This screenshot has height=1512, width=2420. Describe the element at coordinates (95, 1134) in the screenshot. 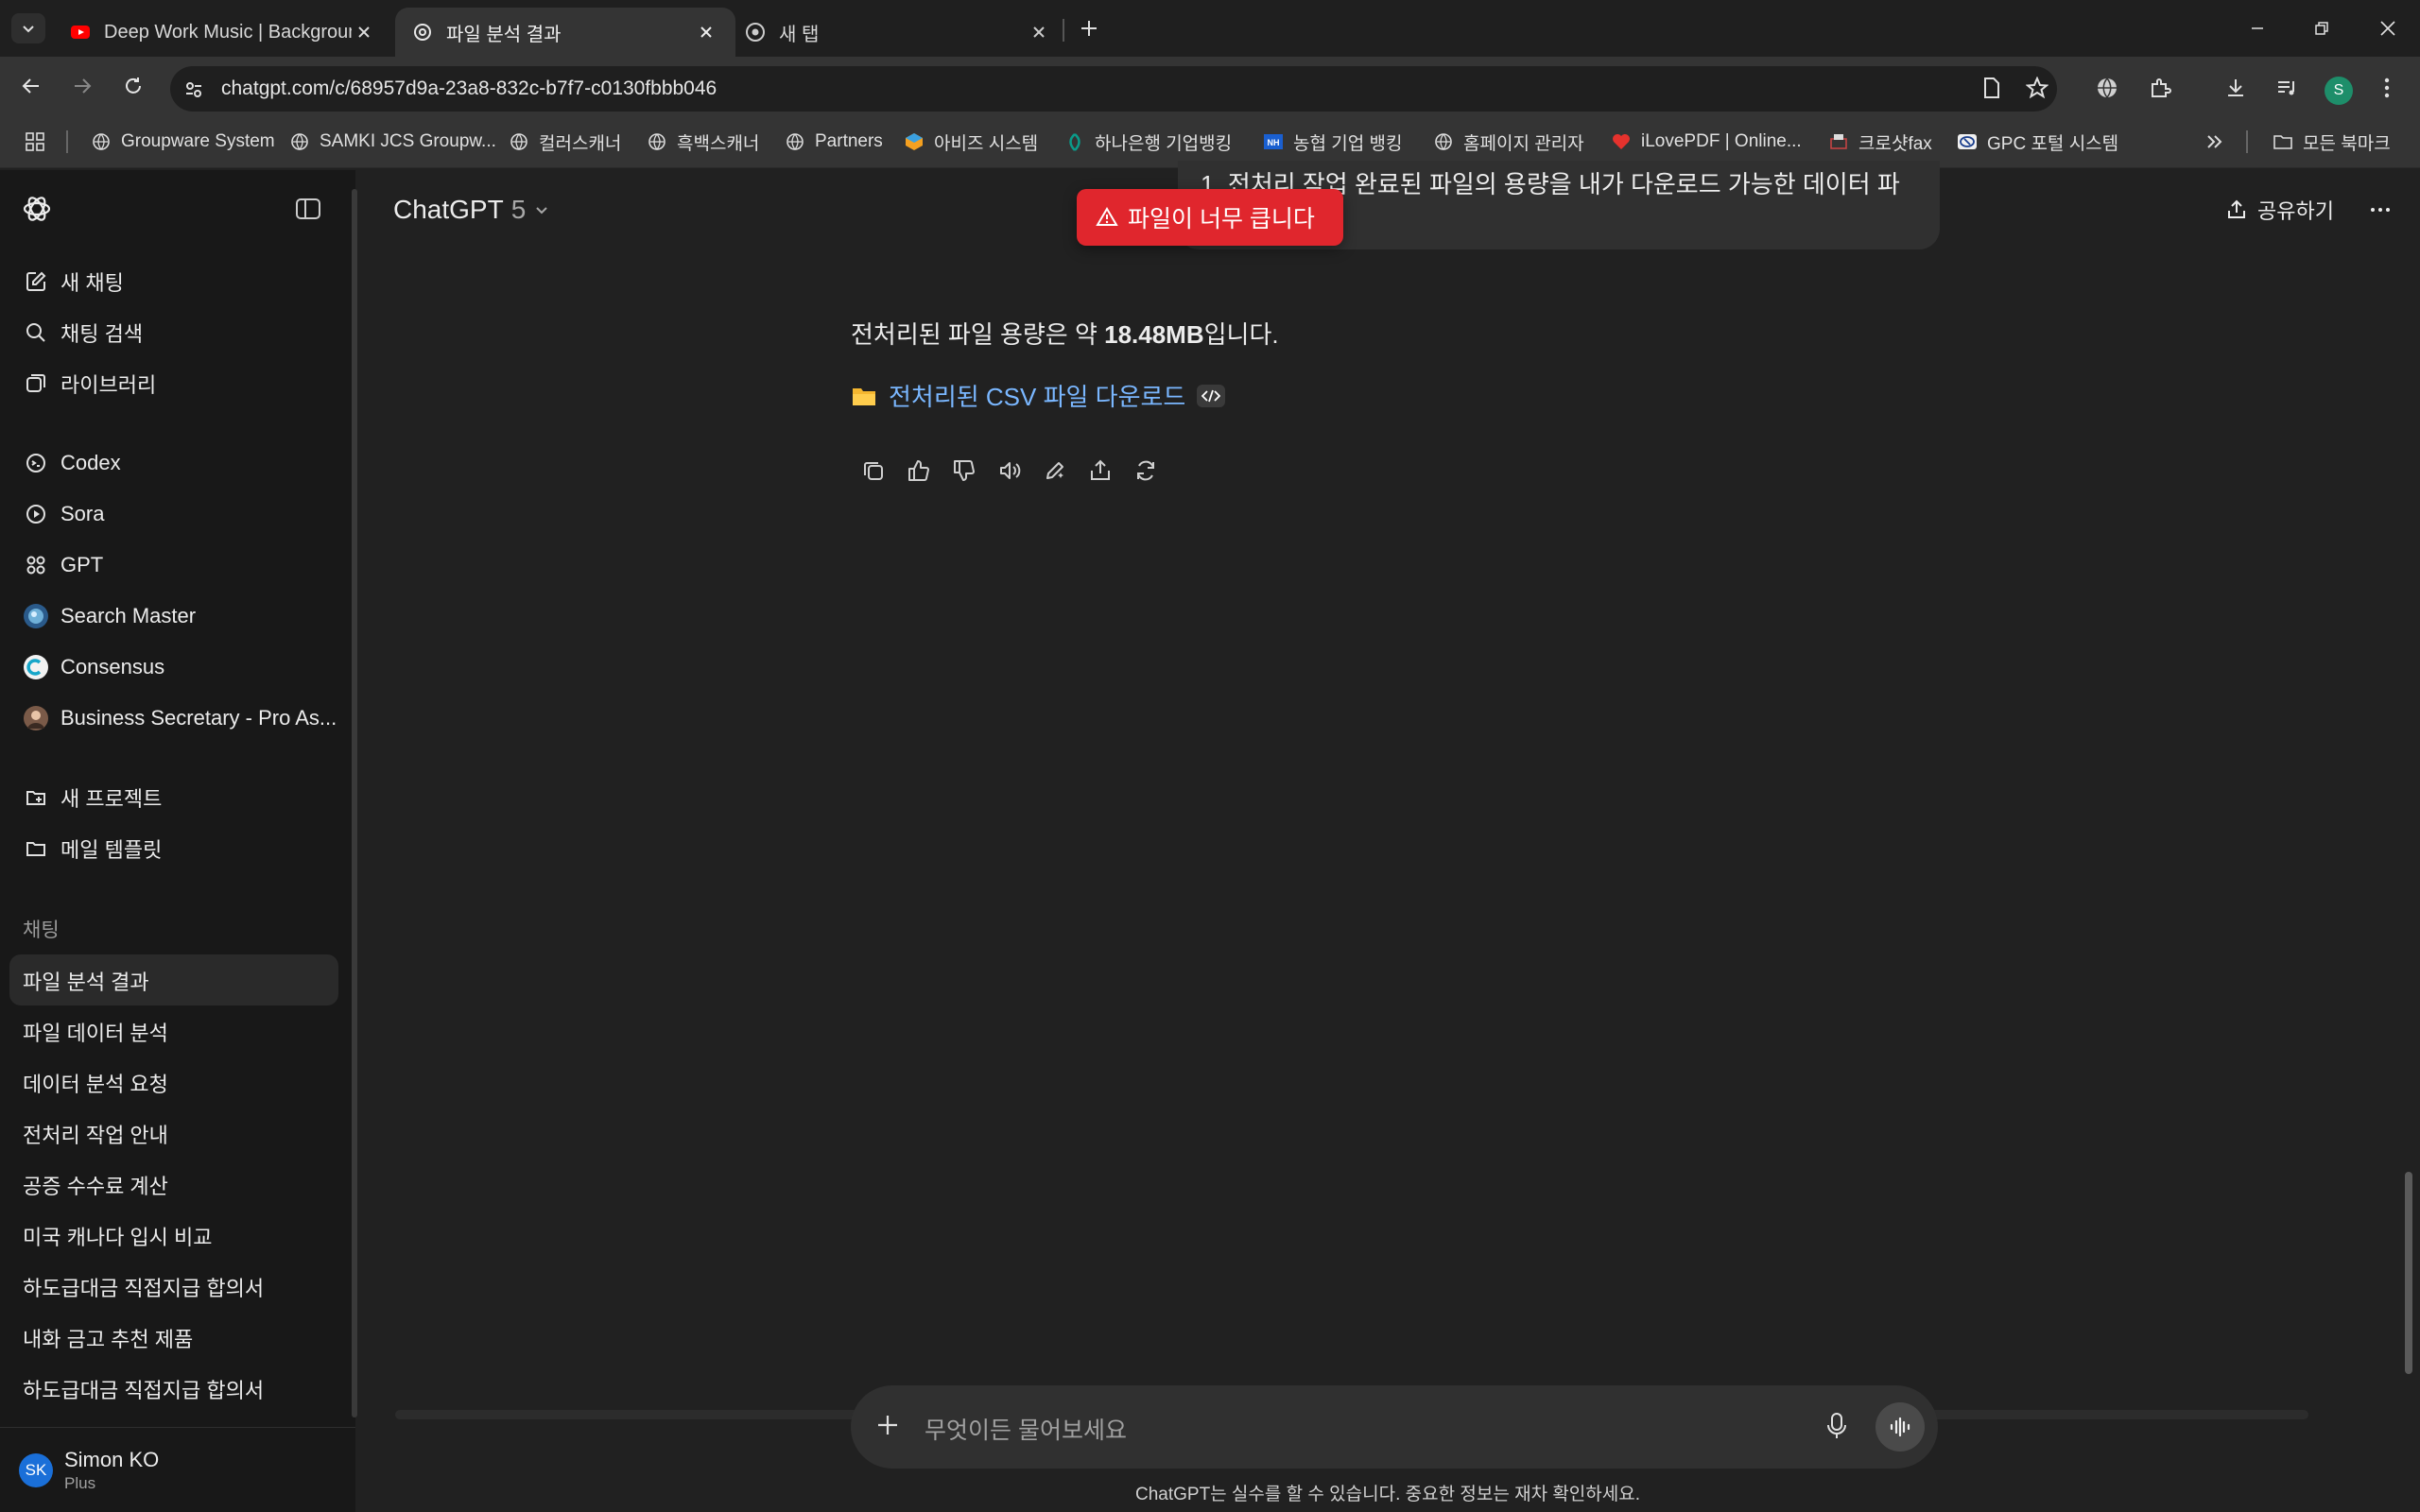

I see `chat-item: 전처리 작업 안내` at that location.